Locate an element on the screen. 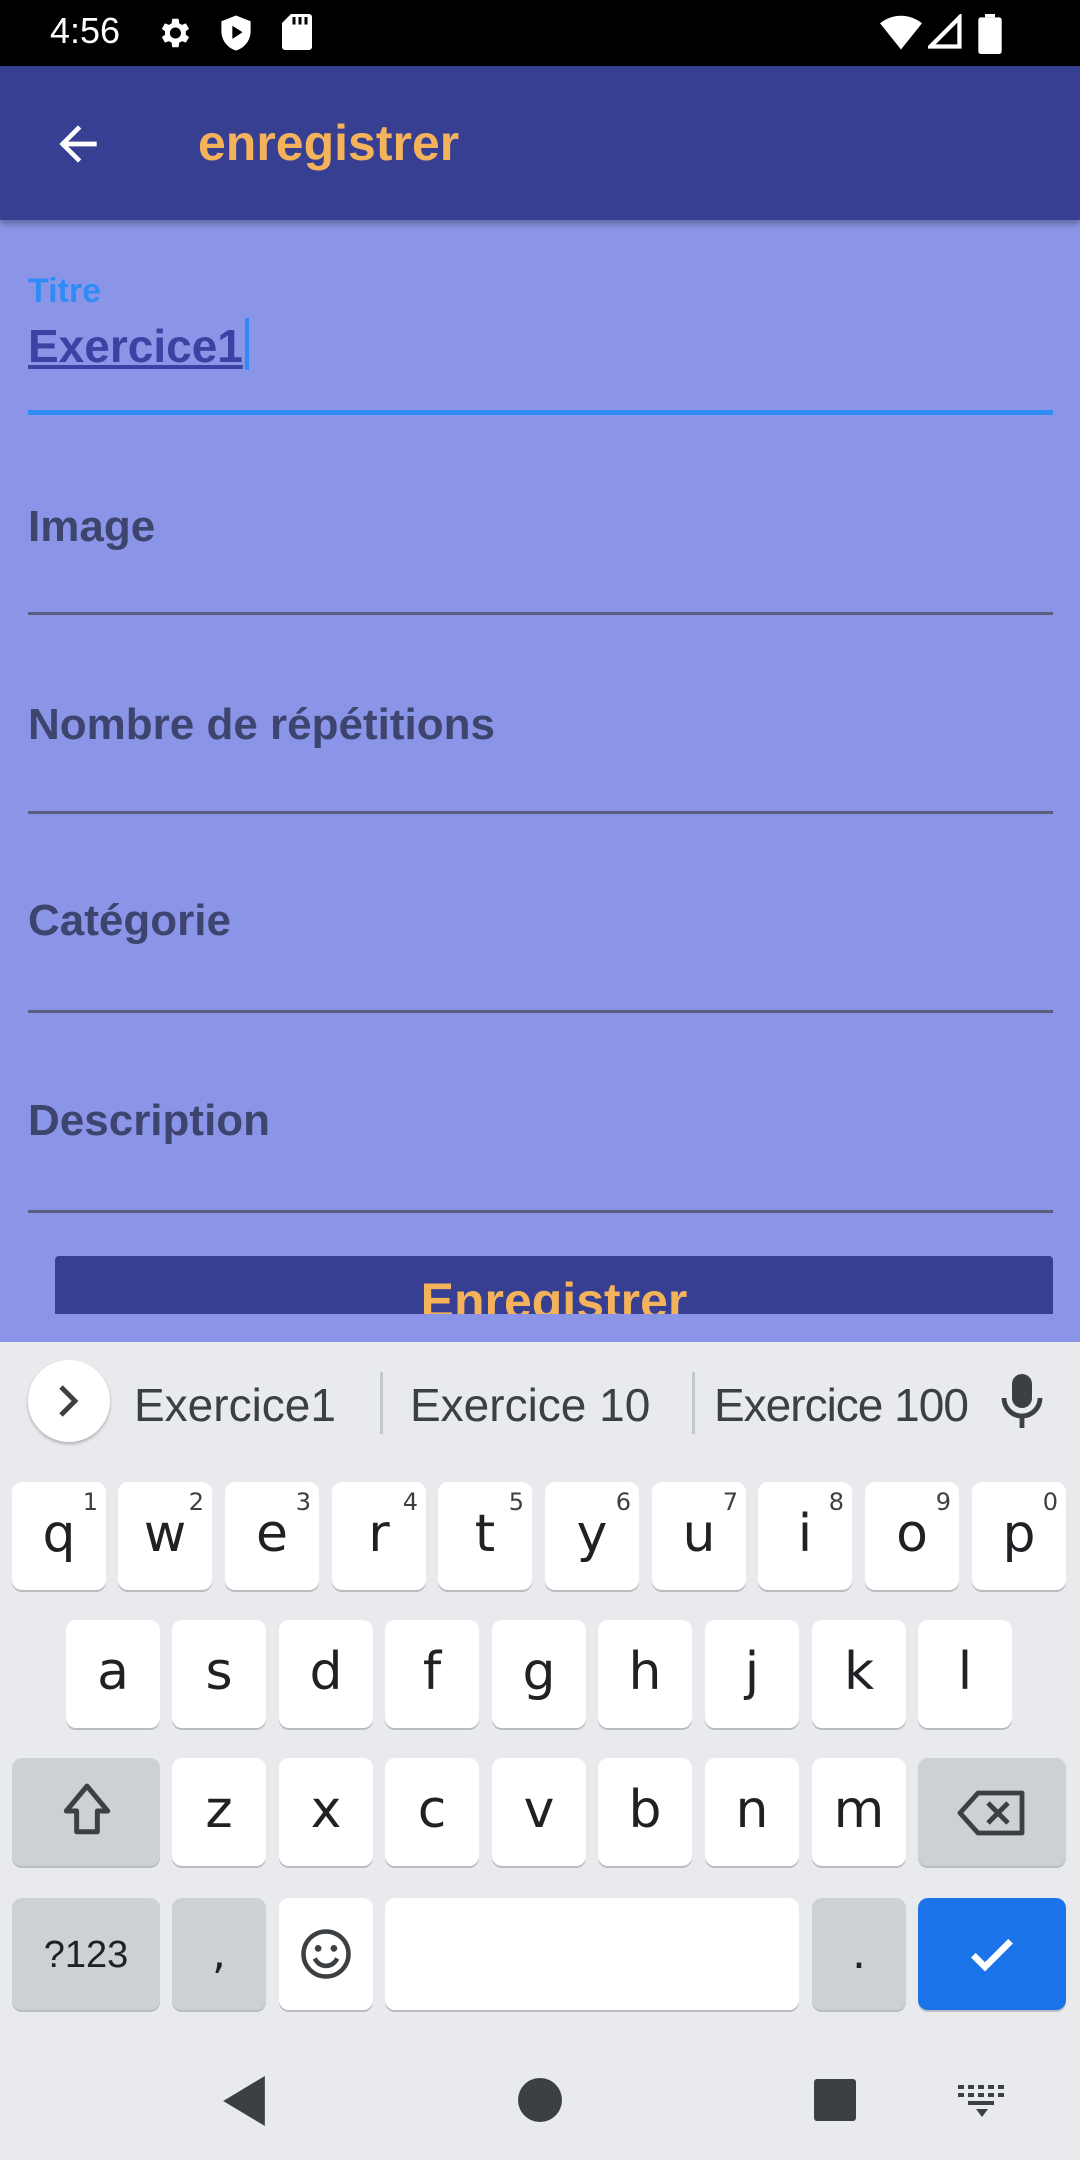 The width and height of the screenshot is (1080, 2160). title-field-value: Exercice1 is located at coordinates (138, 345).